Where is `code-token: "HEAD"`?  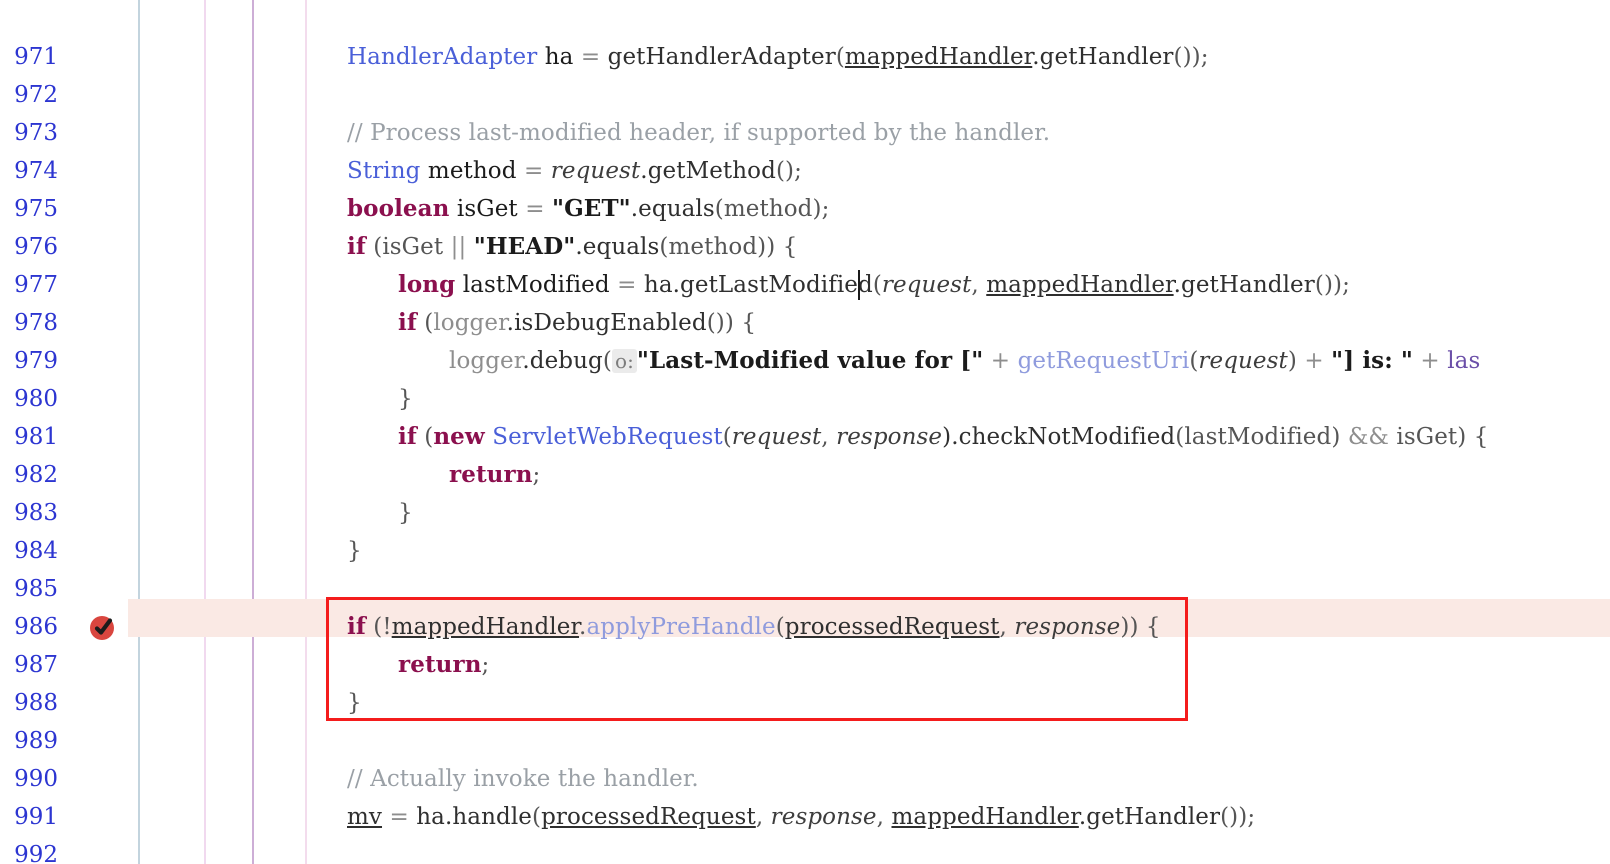
code-token: "HEAD" is located at coordinates (524, 246).